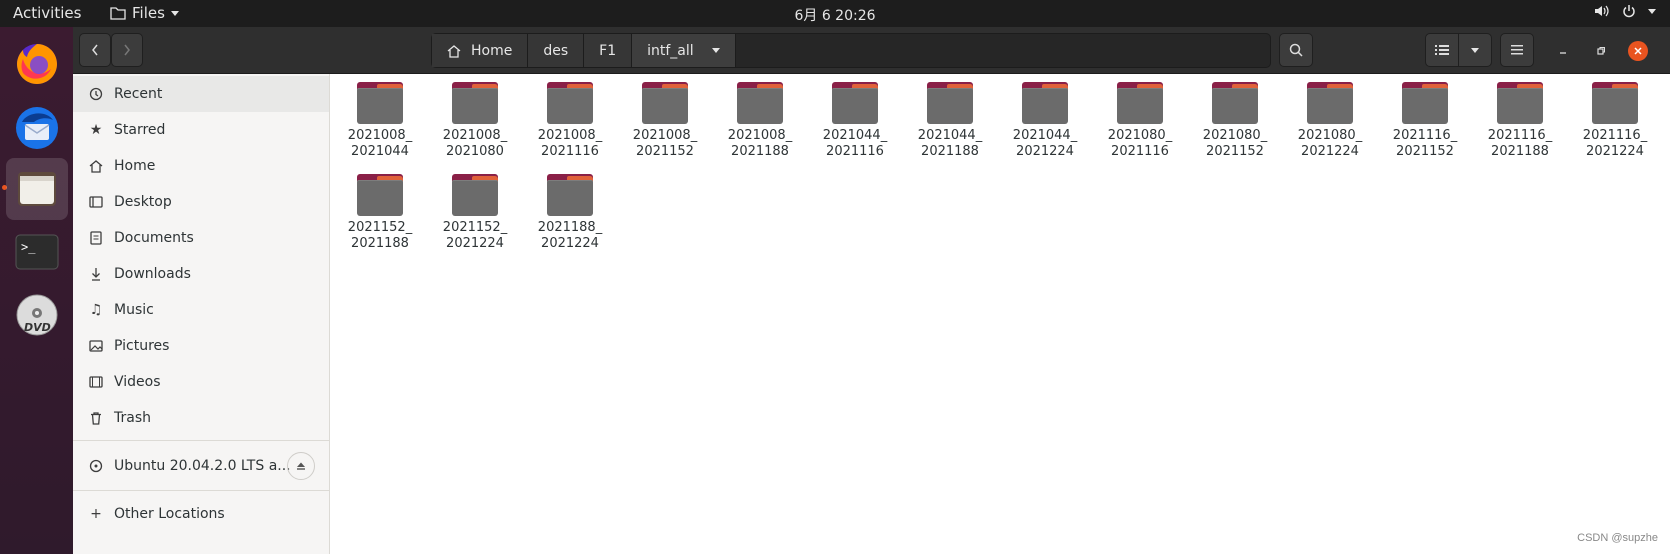 The width and height of the screenshot is (1670, 554). Describe the element at coordinates (1330, 119) in the screenshot. I see `folder-item: 2021080_ 2021224` at that location.